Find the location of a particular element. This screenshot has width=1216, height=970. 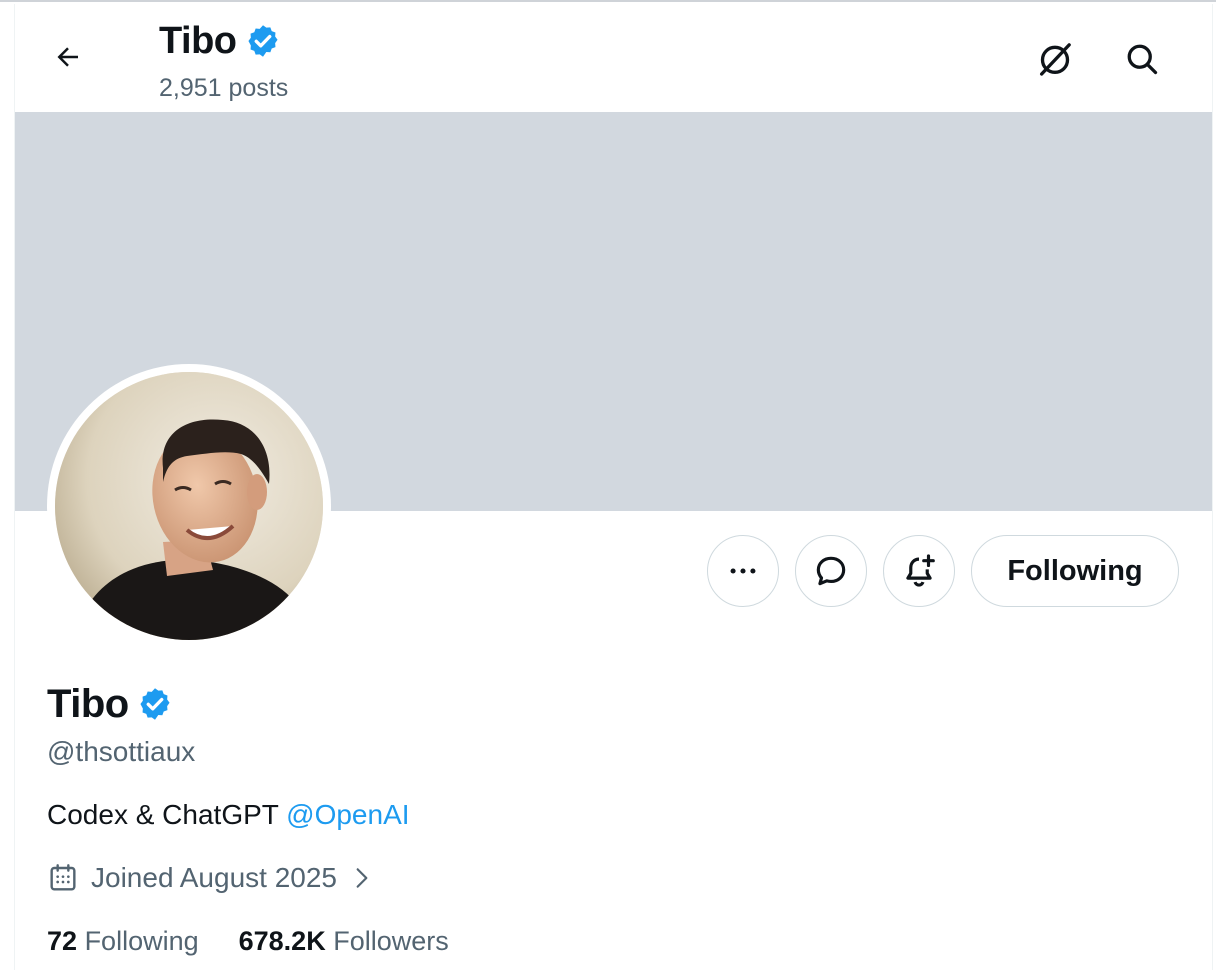

calendar-icon is located at coordinates (63, 877).